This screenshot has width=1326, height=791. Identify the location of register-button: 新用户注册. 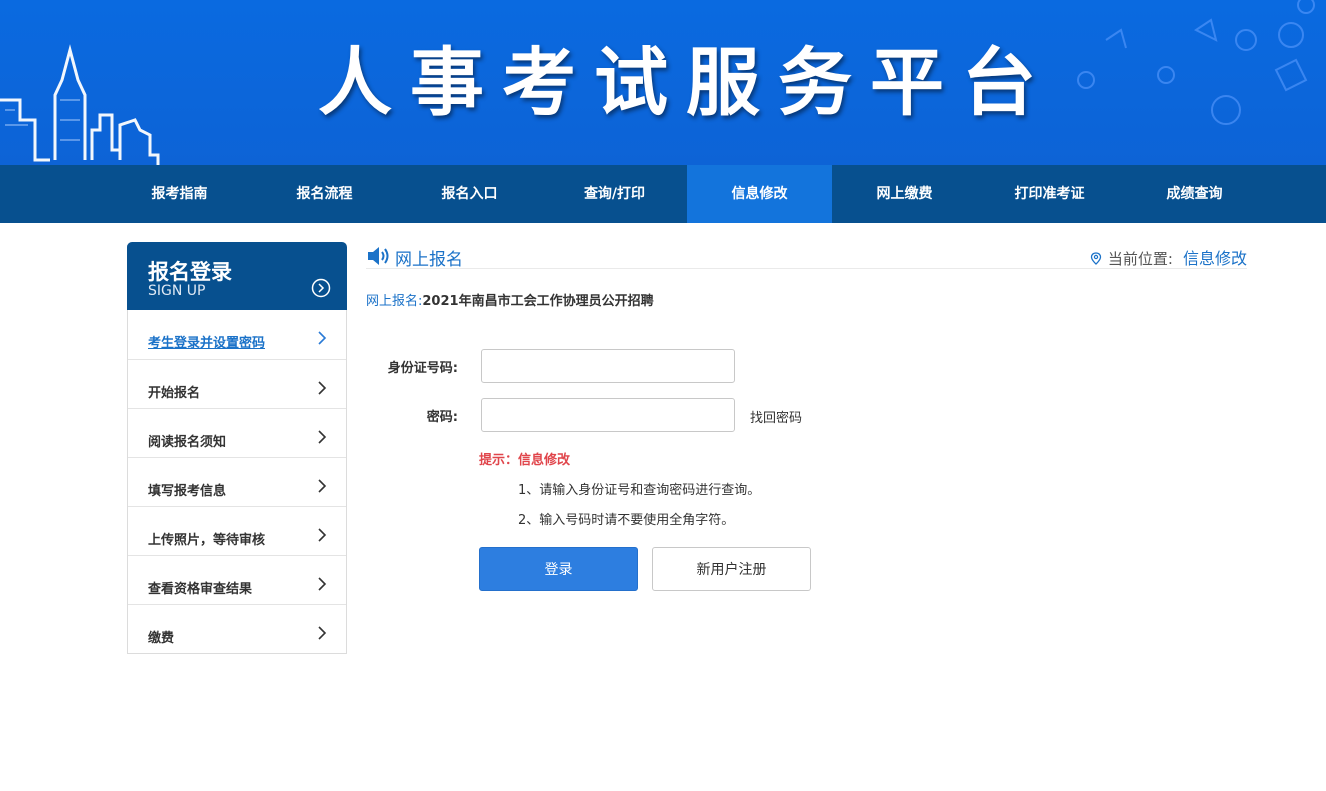
(731, 569).